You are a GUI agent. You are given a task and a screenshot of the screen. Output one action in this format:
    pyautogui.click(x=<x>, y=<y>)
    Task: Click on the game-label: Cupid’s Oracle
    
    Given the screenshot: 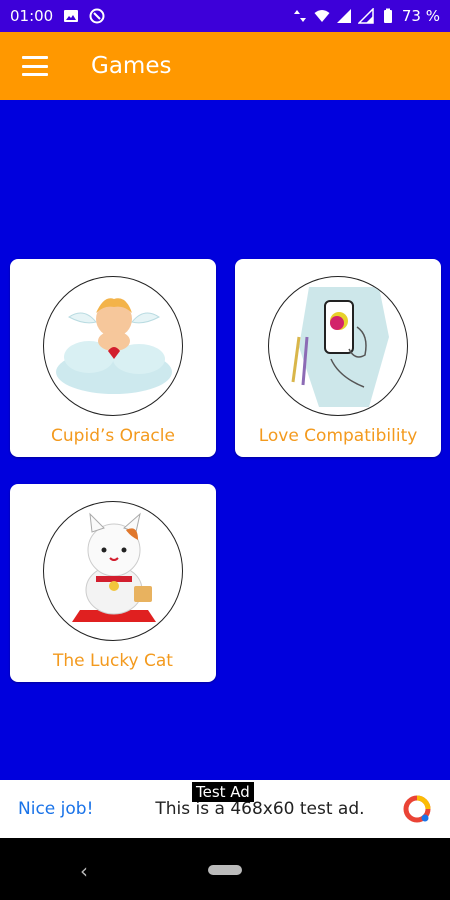 What is the action you would take?
    pyautogui.click(x=113, y=436)
    